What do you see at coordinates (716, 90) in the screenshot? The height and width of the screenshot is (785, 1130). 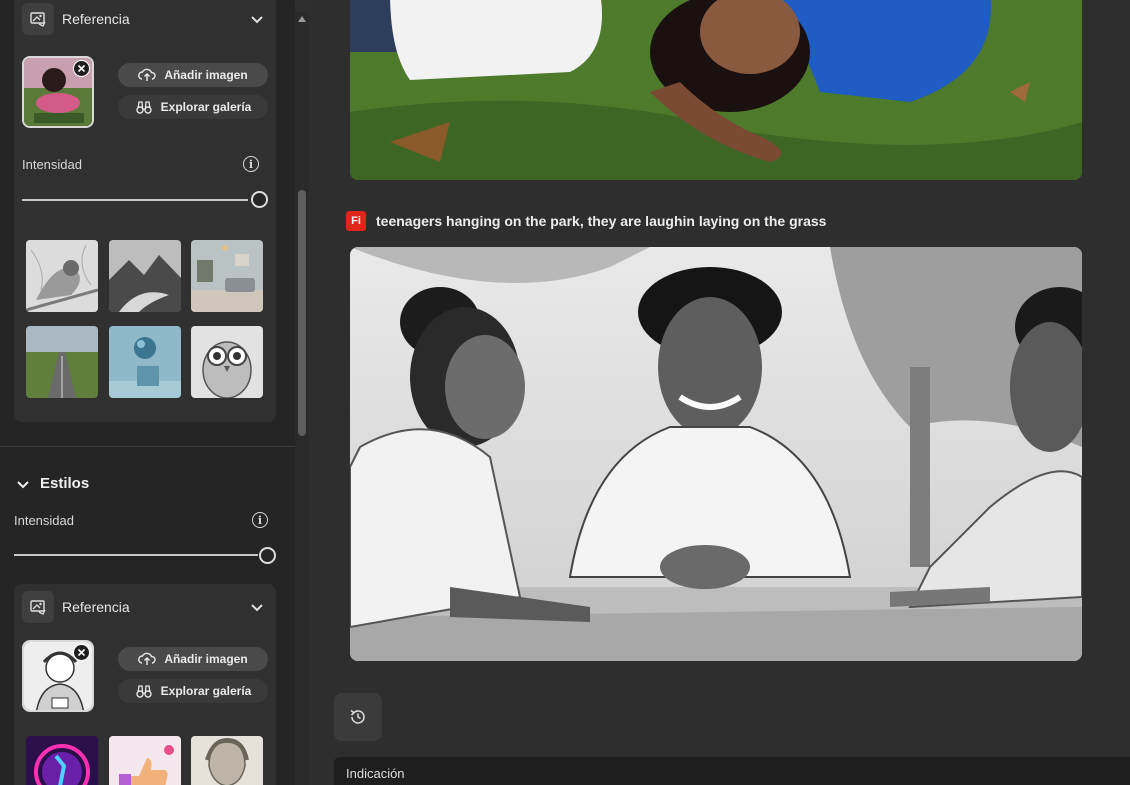 I see `generated-image-photo` at bounding box center [716, 90].